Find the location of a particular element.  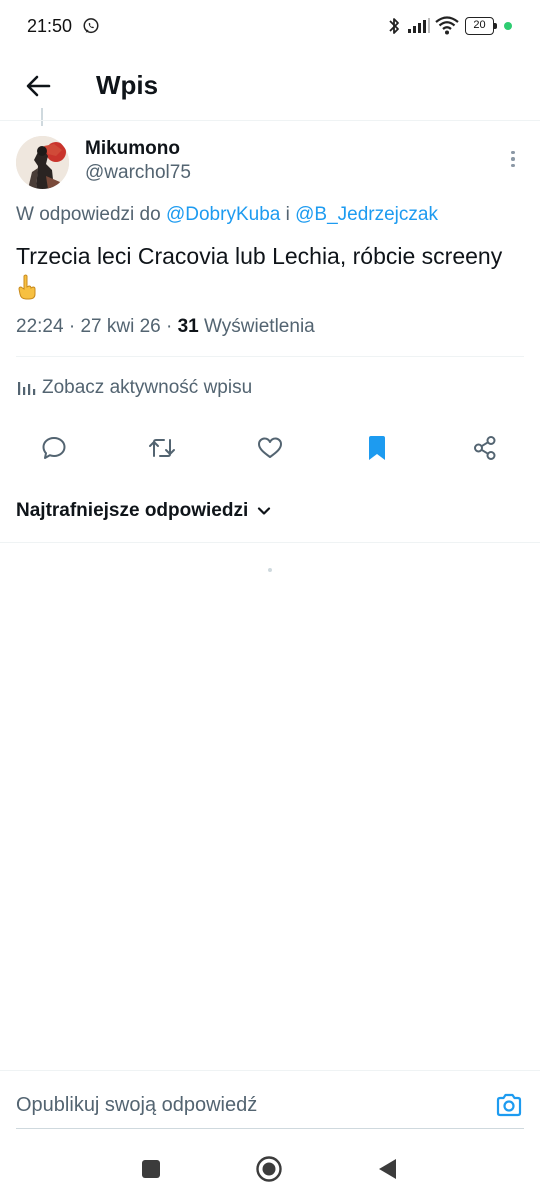

whatsapp-icon is located at coordinates (91, 26).